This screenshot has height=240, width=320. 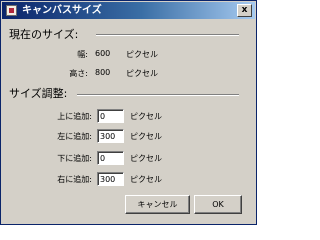 I want to click on add-left-unit: ピクセル, so click(x=146, y=136).